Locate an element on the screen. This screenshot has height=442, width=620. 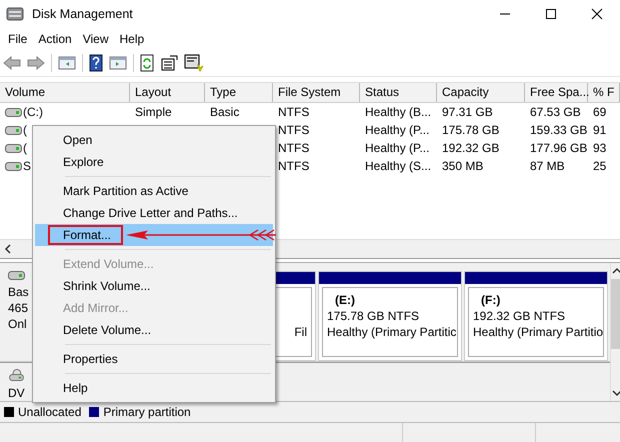
column-header: Volume is located at coordinates (65, 92).